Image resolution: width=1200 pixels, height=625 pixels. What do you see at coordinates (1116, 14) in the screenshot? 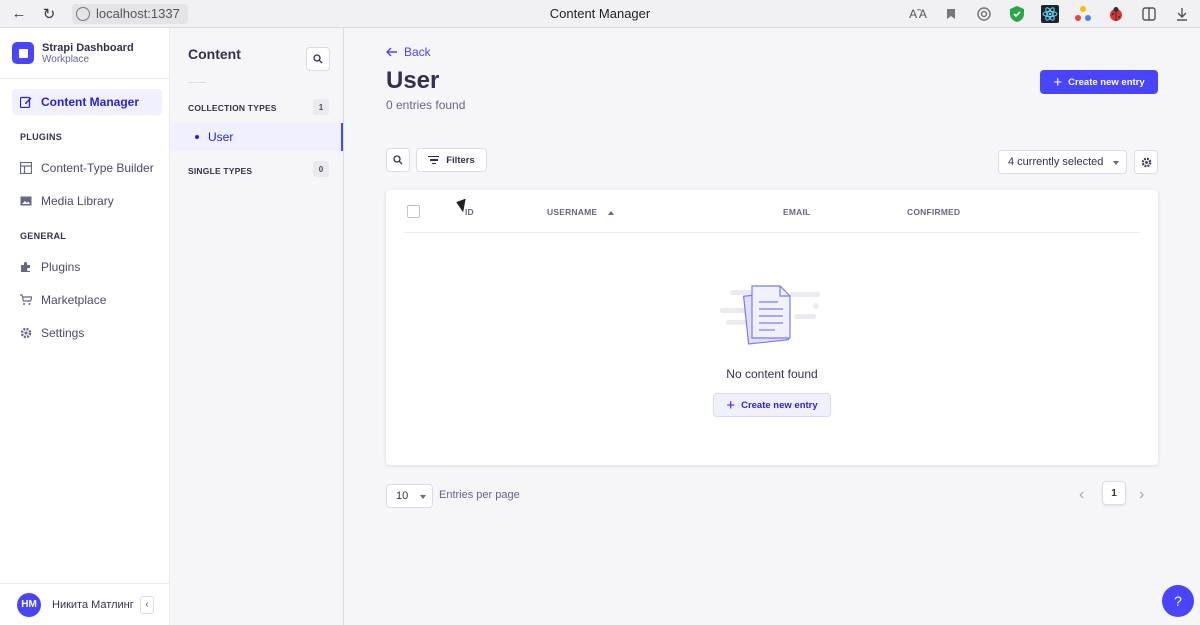
I see `ladybug-icon` at bounding box center [1116, 14].